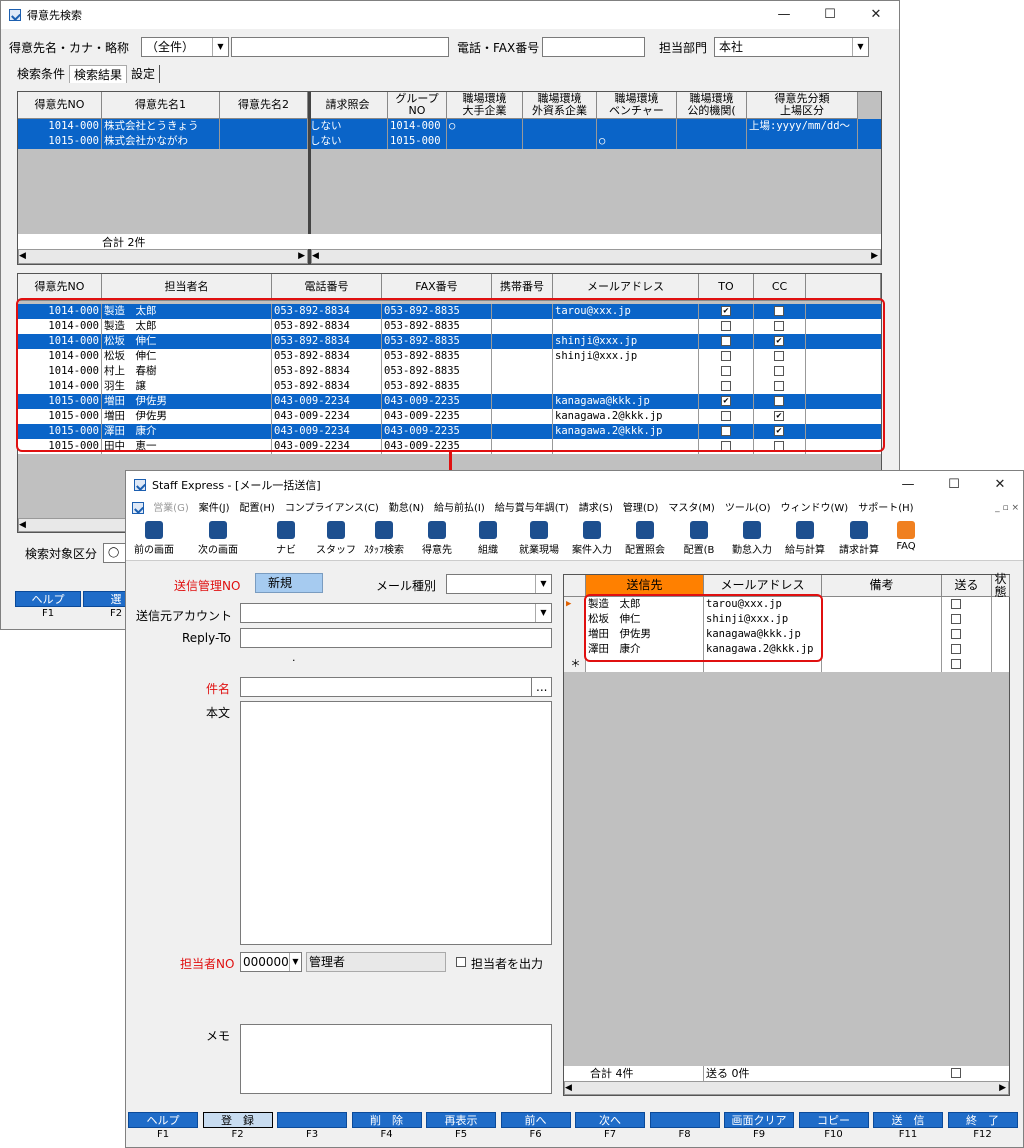  I want to click on column-header: 職場環境 公的機関(, so click(712, 105).